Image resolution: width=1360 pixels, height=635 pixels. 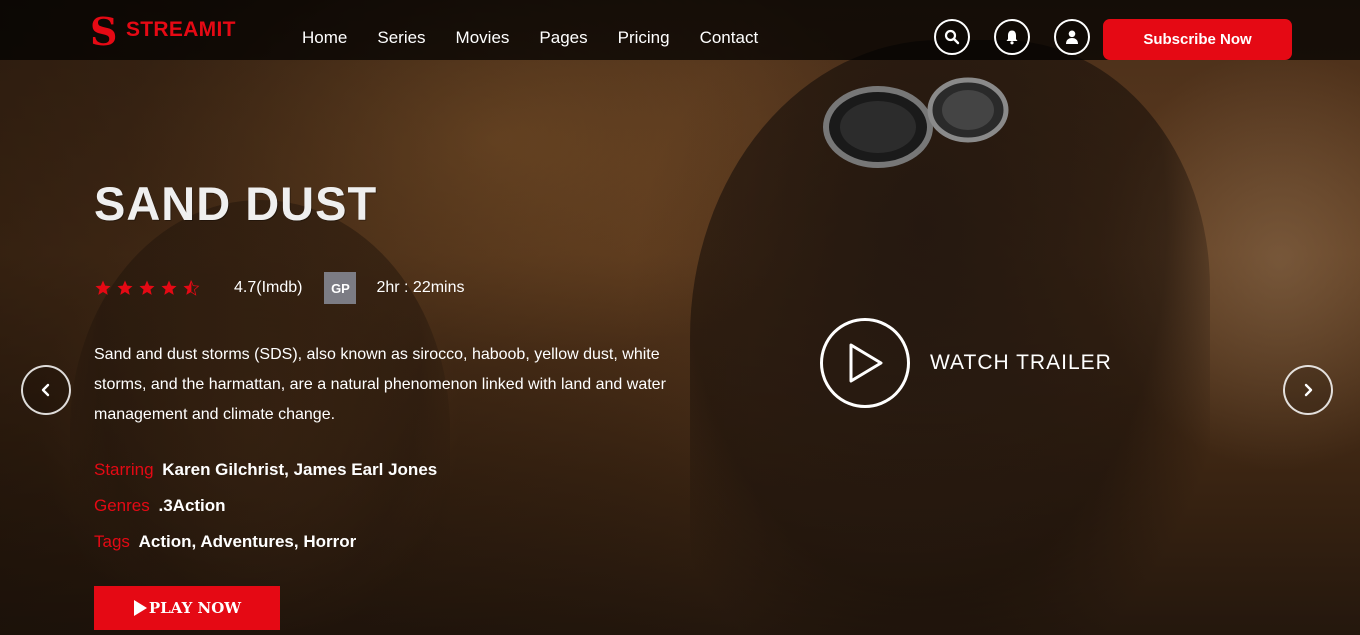 What do you see at coordinates (112, 541) in the screenshot?
I see `tags-label: Tags` at bounding box center [112, 541].